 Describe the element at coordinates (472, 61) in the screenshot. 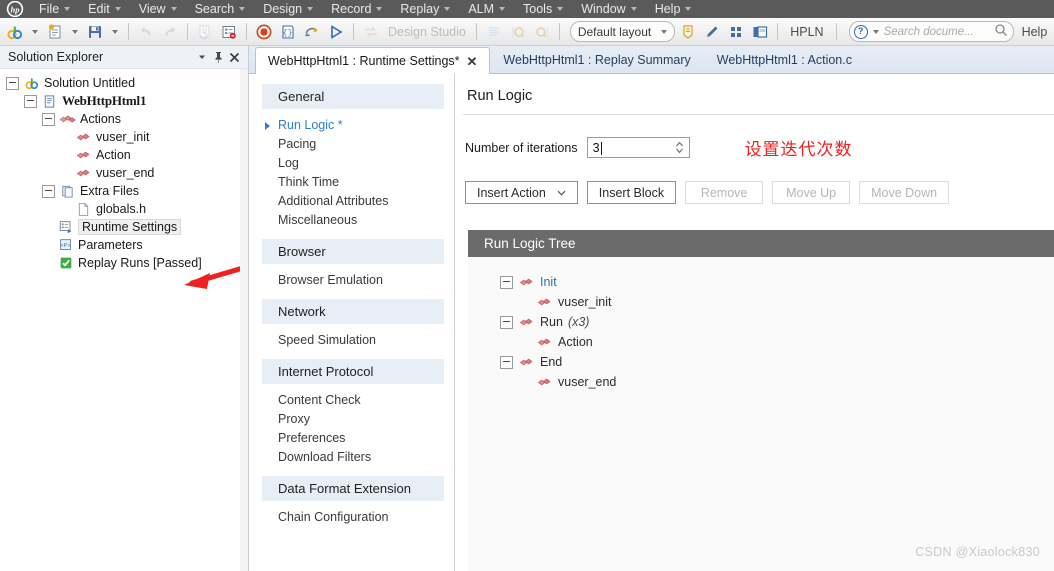

I see `close-icon: ✕` at that location.